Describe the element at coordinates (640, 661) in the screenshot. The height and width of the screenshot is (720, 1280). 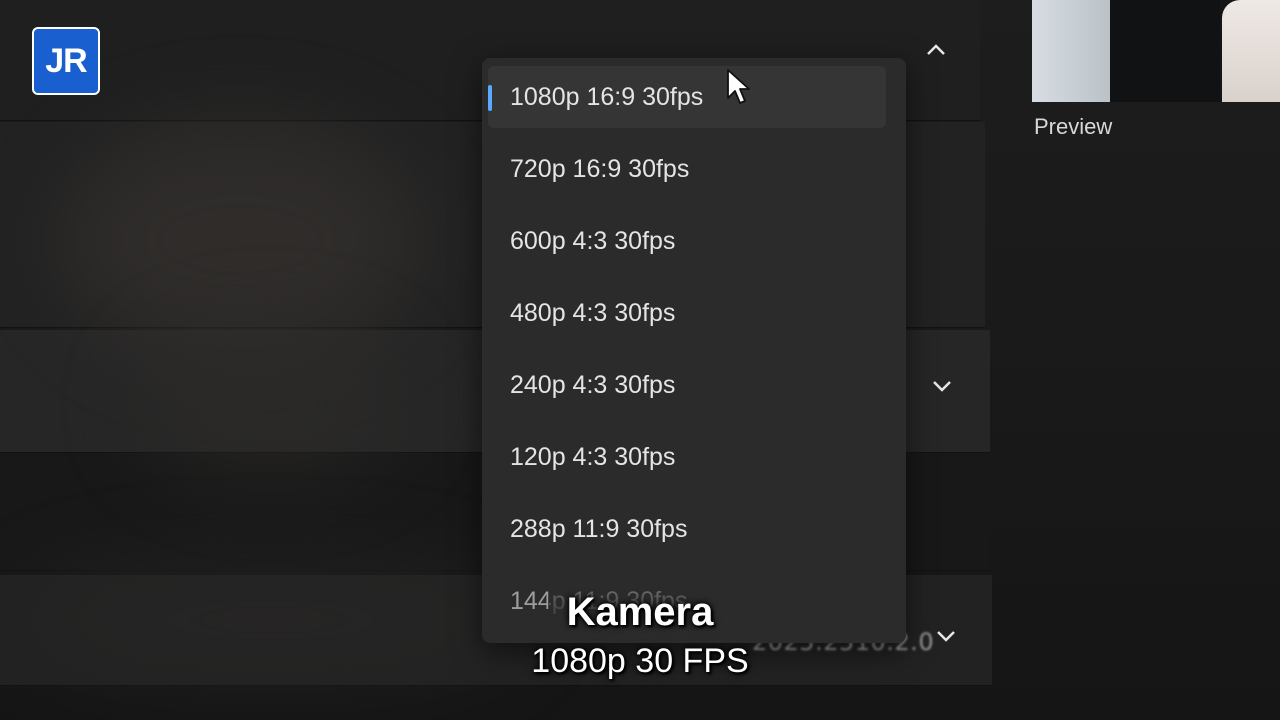
I see `caption-subtitle: 1080p 30 FPS` at that location.